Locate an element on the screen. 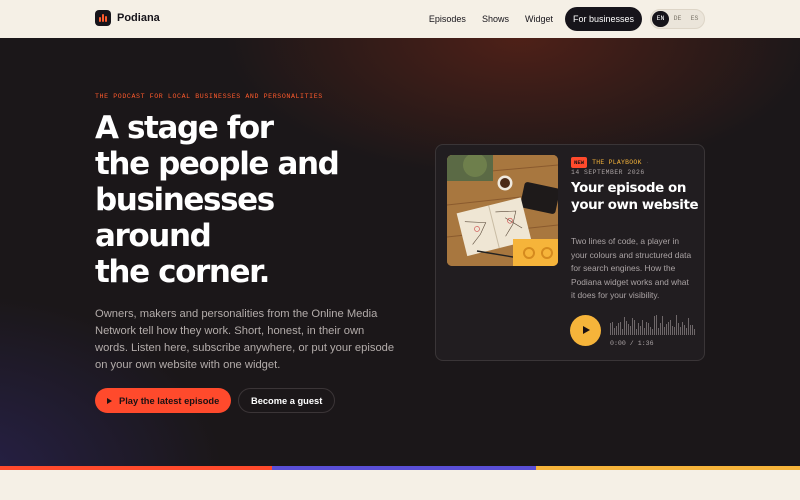 This screenshot has width=800, height=500. audio-waveform is located at coordinates (653, 325).